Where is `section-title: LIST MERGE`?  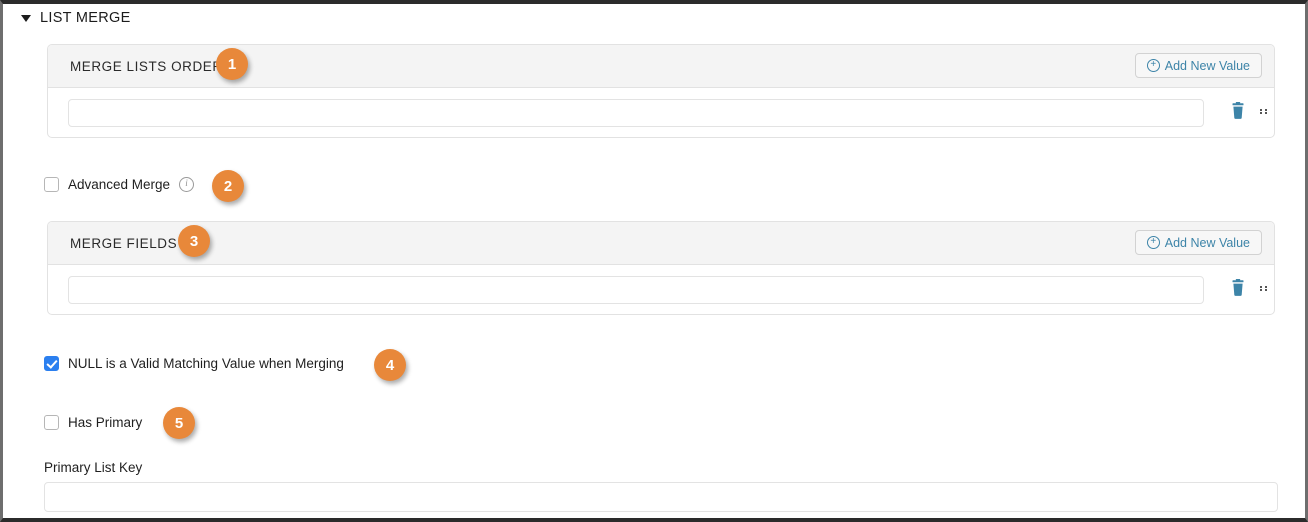
section-title: LIST MERGE is located at coordinates (85, 18).